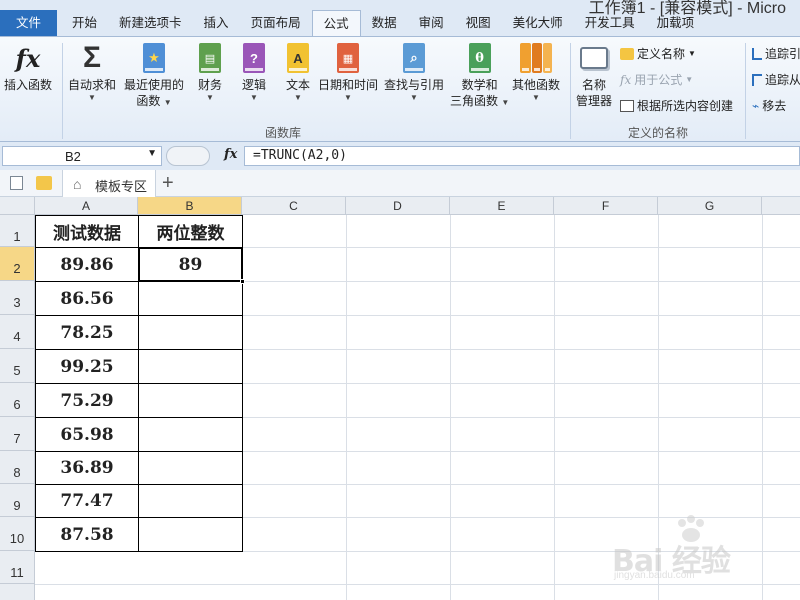 The height and width of the screenshot is (600, 800). I want to click on text-book-icon: A, so click(298, 58).